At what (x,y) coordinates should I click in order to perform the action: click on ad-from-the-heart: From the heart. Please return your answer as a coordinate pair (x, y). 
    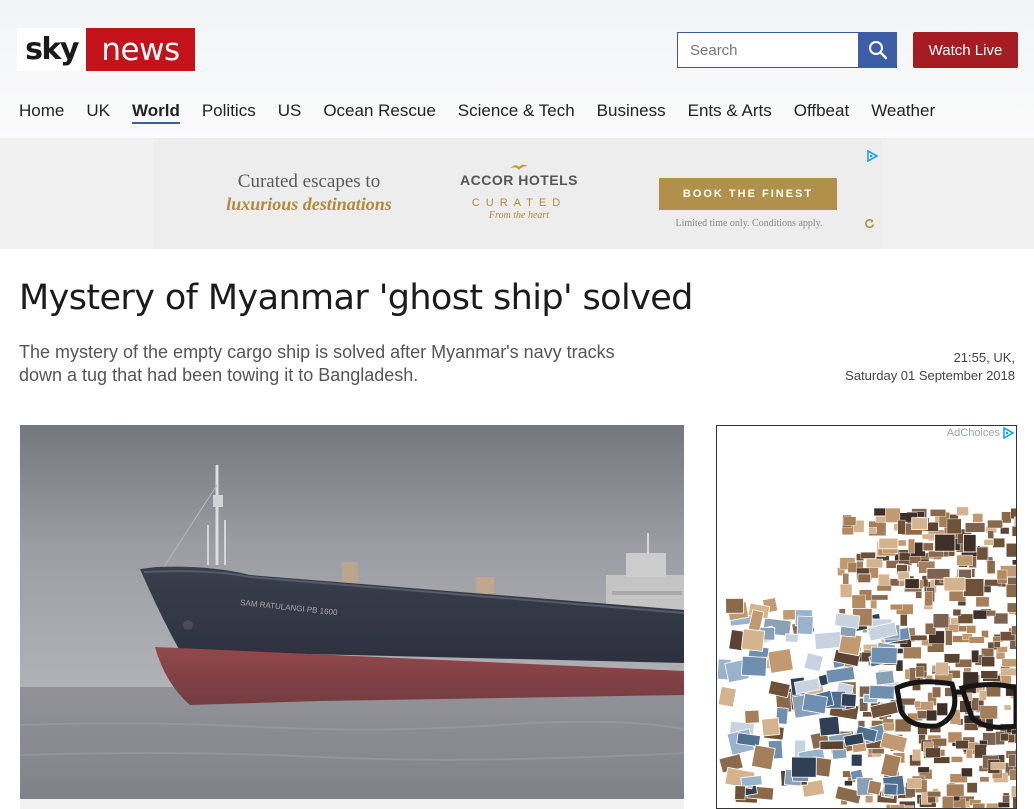
    Looking at the image, I should click on (519, 215).